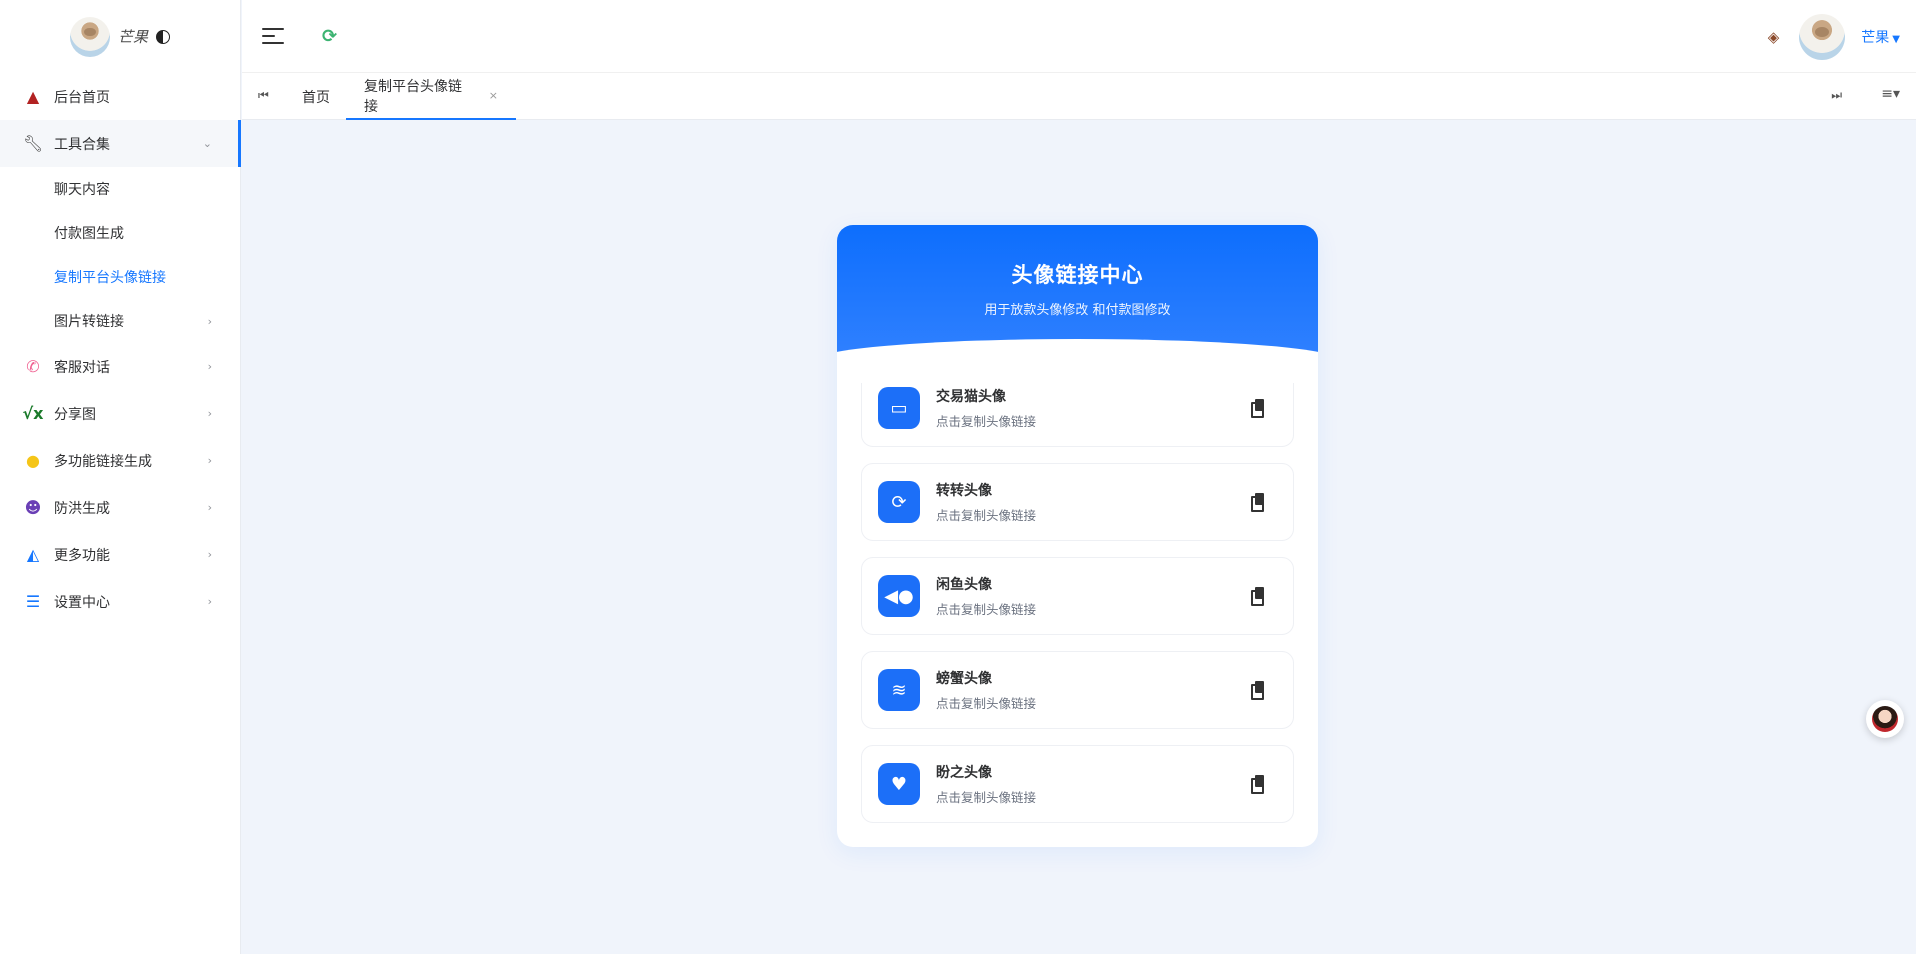  I want to click on item-title: 交易猫头像, so click(971, 397).